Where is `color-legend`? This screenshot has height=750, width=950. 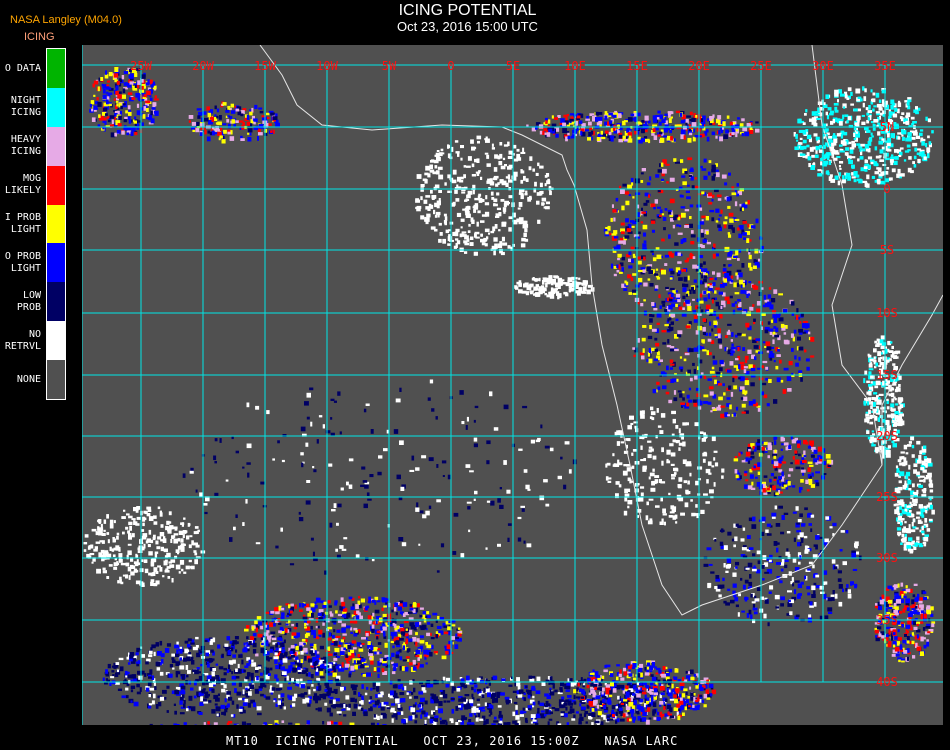
color-legend is located at coordinates (56, 224).